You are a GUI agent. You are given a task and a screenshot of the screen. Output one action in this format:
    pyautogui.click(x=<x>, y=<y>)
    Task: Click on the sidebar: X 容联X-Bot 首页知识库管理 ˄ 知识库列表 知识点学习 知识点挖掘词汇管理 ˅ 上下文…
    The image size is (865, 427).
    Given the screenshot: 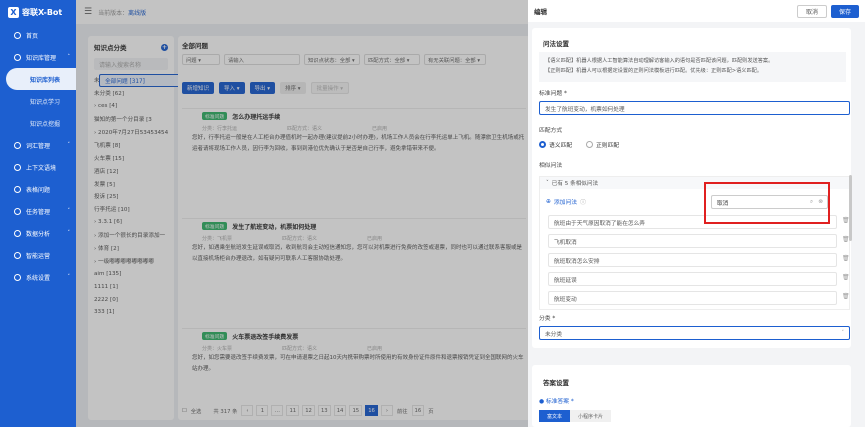 What is the action you would take?
    pyautogui.click(x=38, y=213)
    